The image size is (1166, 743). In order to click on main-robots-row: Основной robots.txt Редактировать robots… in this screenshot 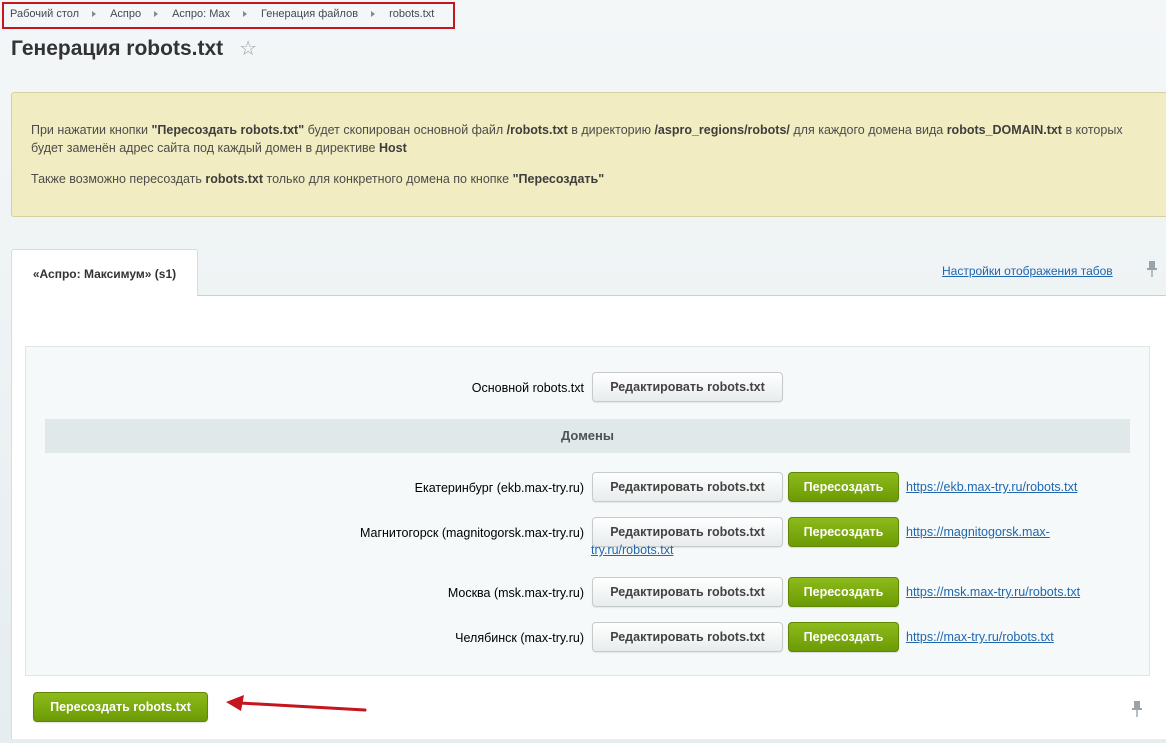, I will do `click(587, 388)`.